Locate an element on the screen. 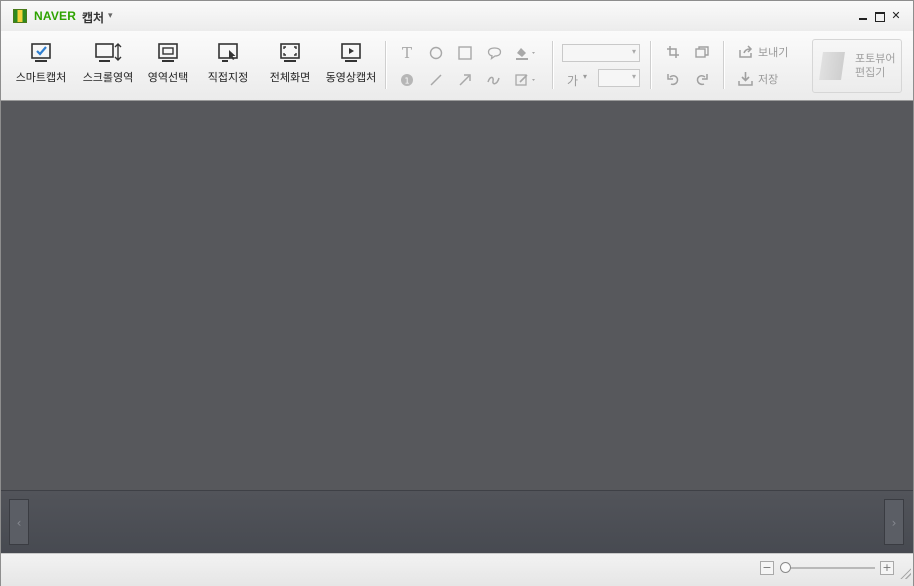 The height and width of the screenshot is (586, 914). text-tool-button: T is located at coordinates (407, 53).